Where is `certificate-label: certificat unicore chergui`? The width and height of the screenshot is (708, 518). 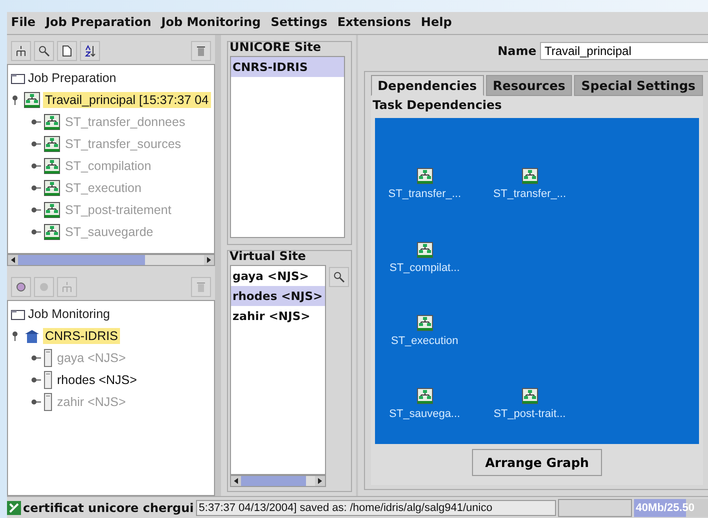 certificate-label: certificat unicore chergui is located at coordinates (108, 507).